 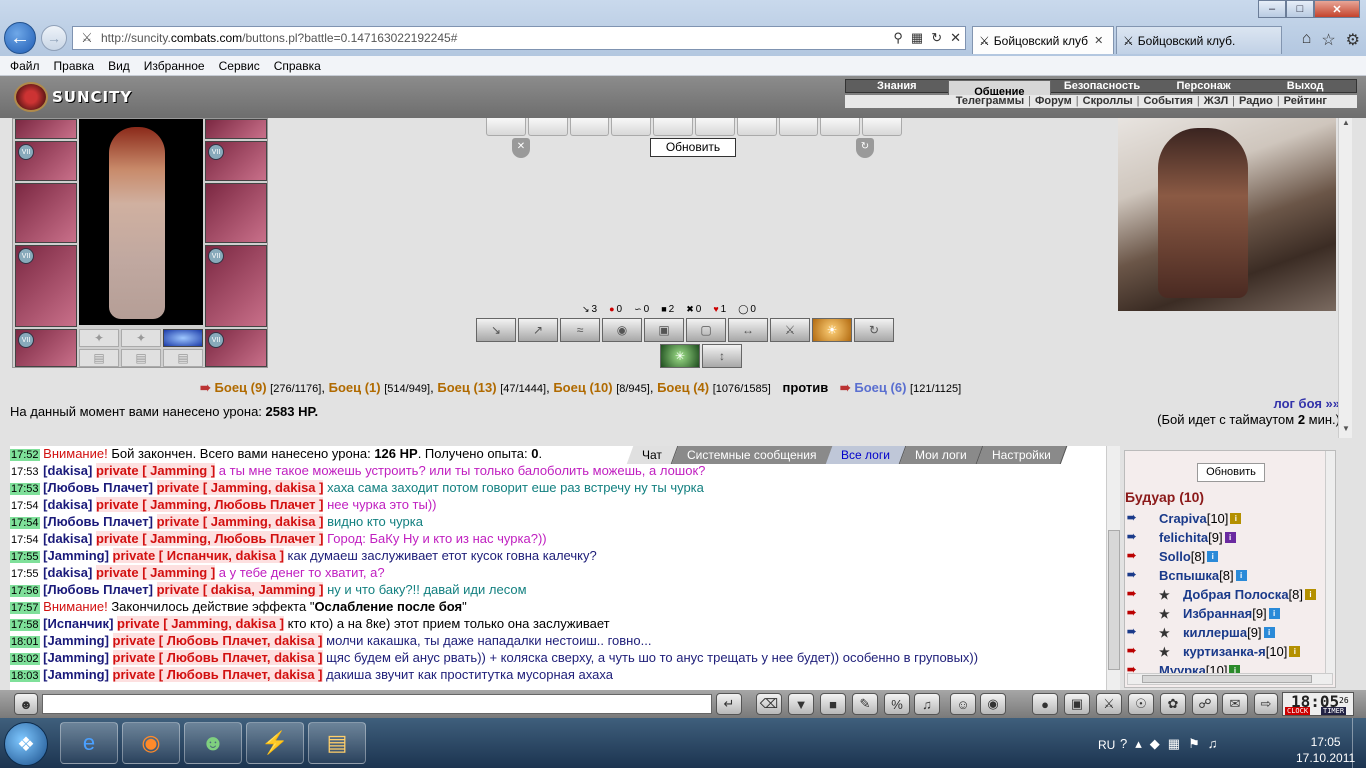 What do you see at coordinates (1328, 40) in the screenshot?
I see `favorites-star-icon: ☆` at bounding box center [1328, 40].